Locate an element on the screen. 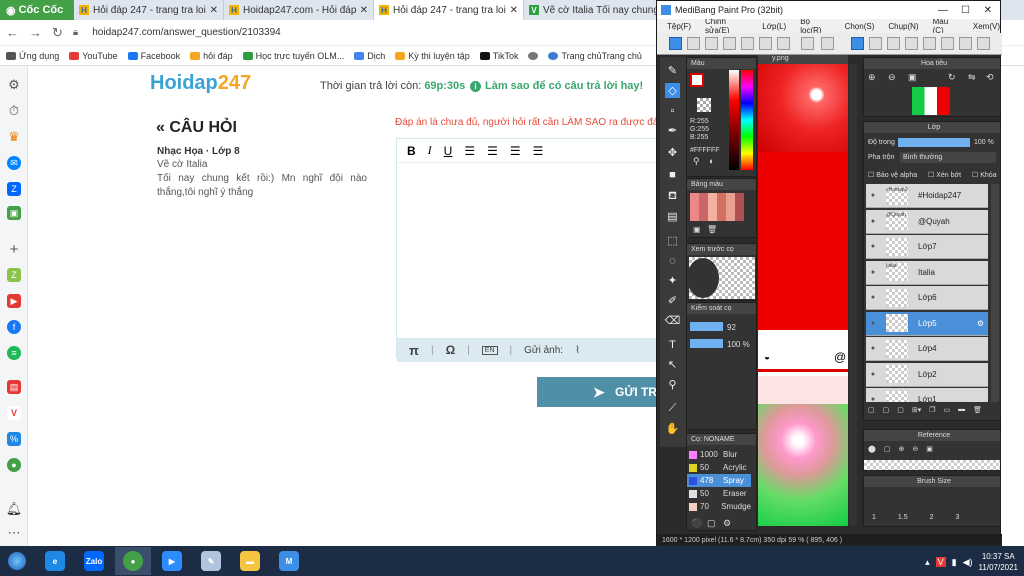 Image resolution: width=1024 pixels, height=576 pixels. more-icon: ⋯ is located at coordinates (14, 532).